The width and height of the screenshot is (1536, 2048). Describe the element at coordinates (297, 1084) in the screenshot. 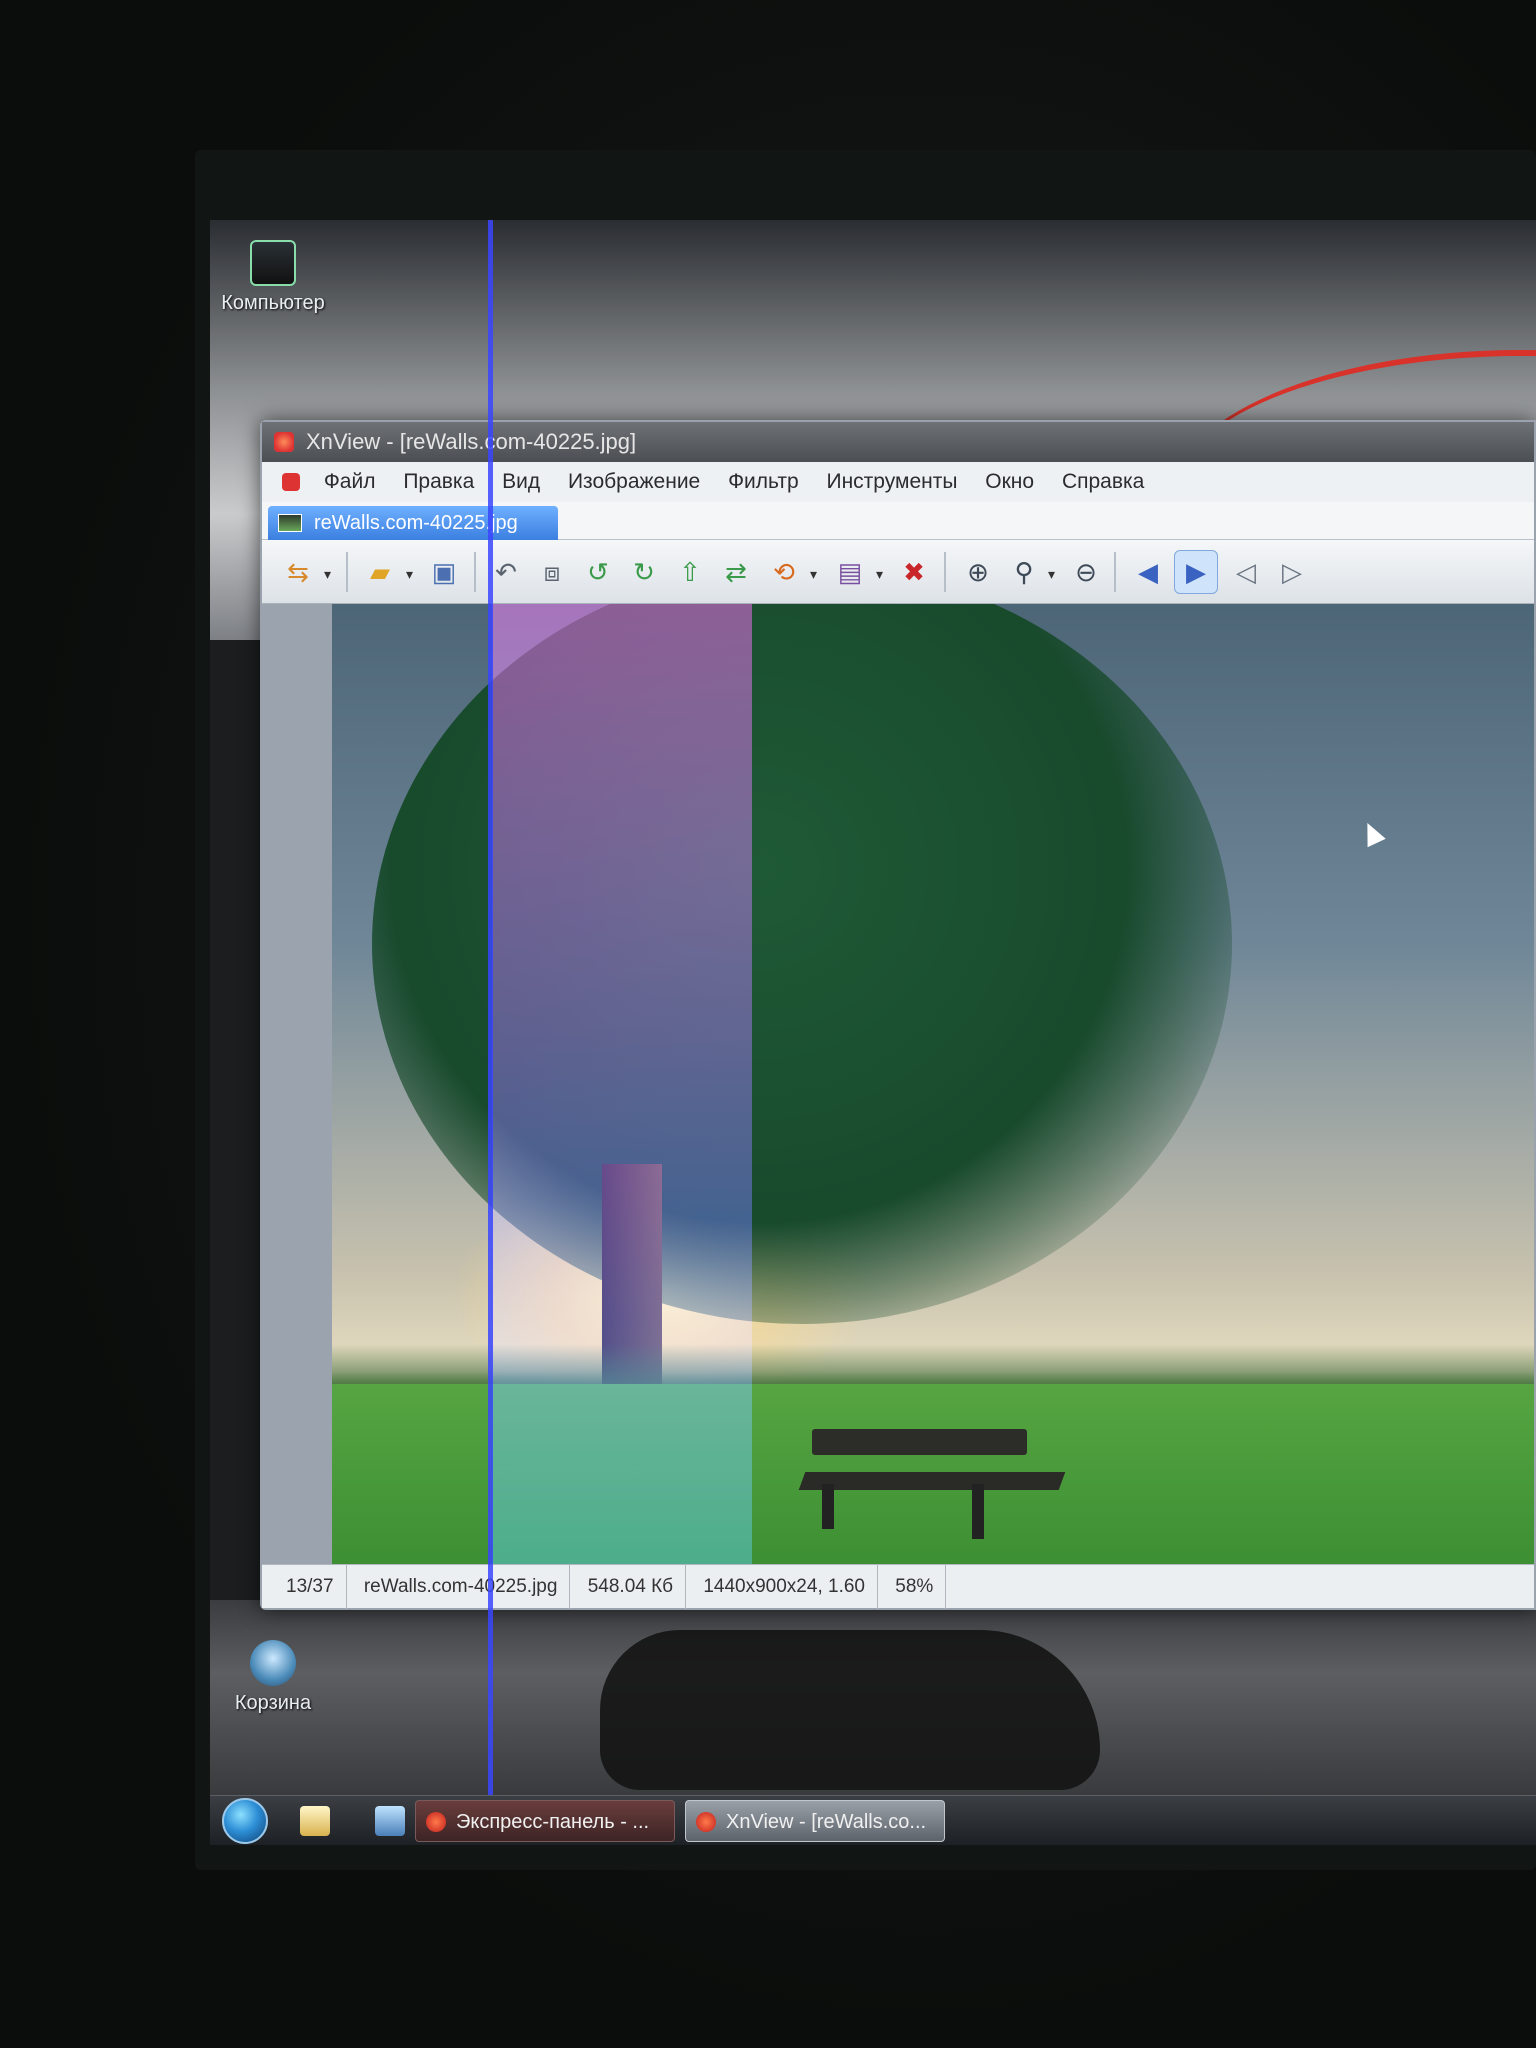

I see `viewer-gutter` at that location.